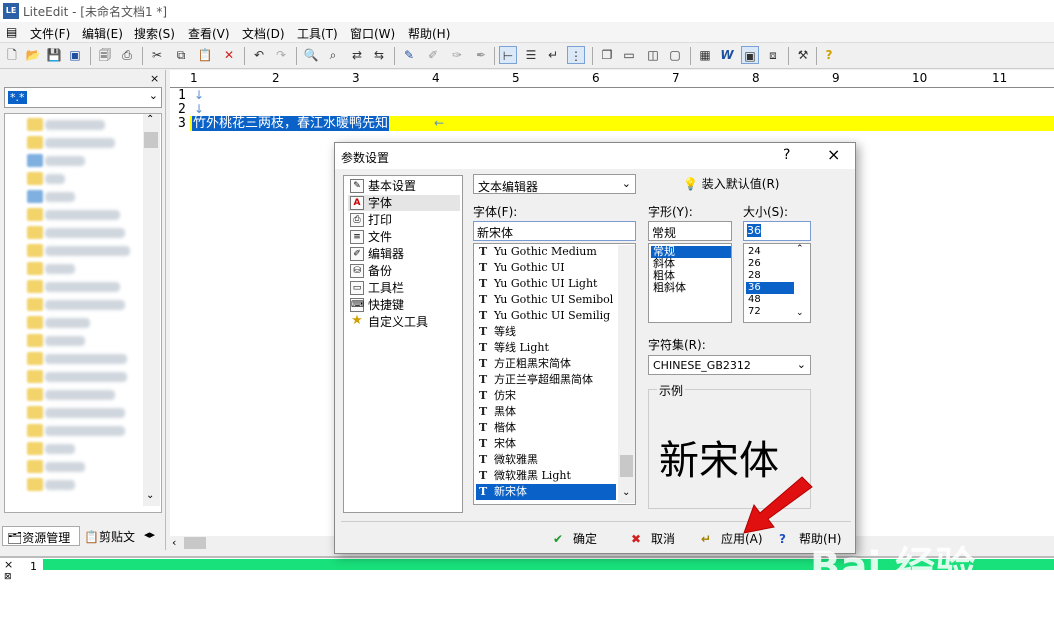 The height and width of the screenshot is (644, 1054). I want to click on font-input: 新宋体, so click(554, 231).